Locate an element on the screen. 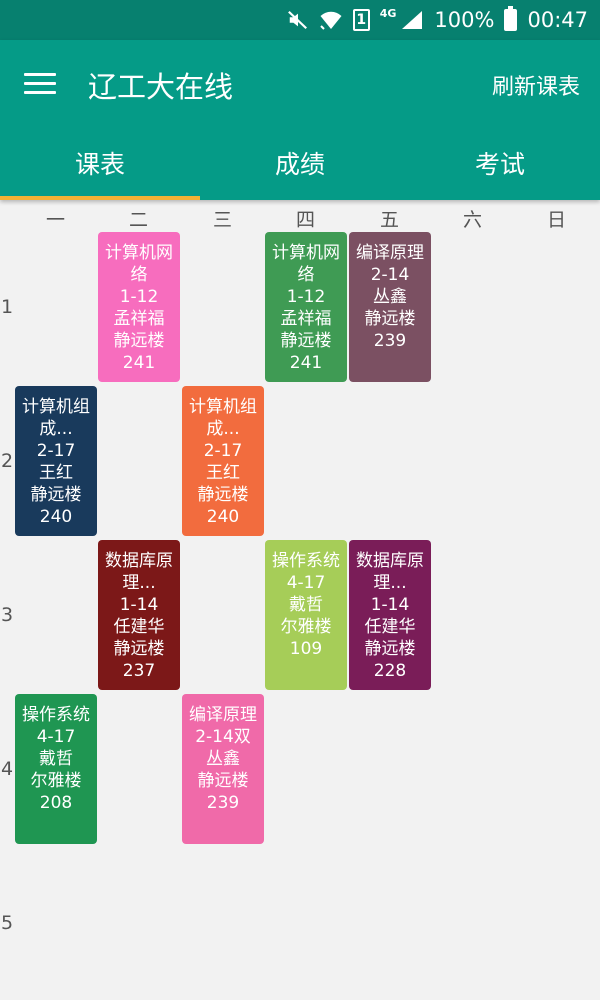  period-label-1: 1 is located at coordinates (7, 307).